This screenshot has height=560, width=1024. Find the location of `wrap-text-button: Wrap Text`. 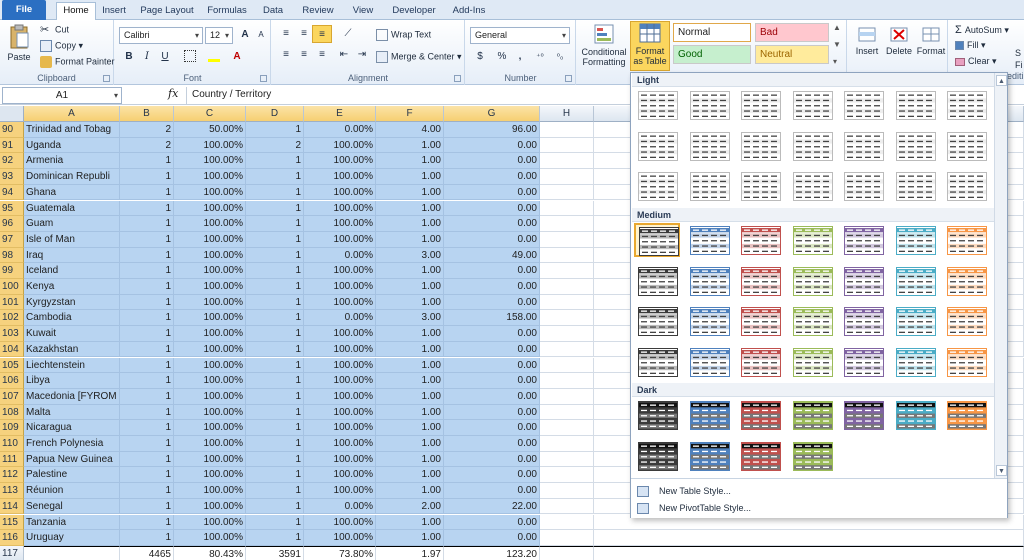

wrap-text-button: Wrap Text is located at coordinates (403, 35).